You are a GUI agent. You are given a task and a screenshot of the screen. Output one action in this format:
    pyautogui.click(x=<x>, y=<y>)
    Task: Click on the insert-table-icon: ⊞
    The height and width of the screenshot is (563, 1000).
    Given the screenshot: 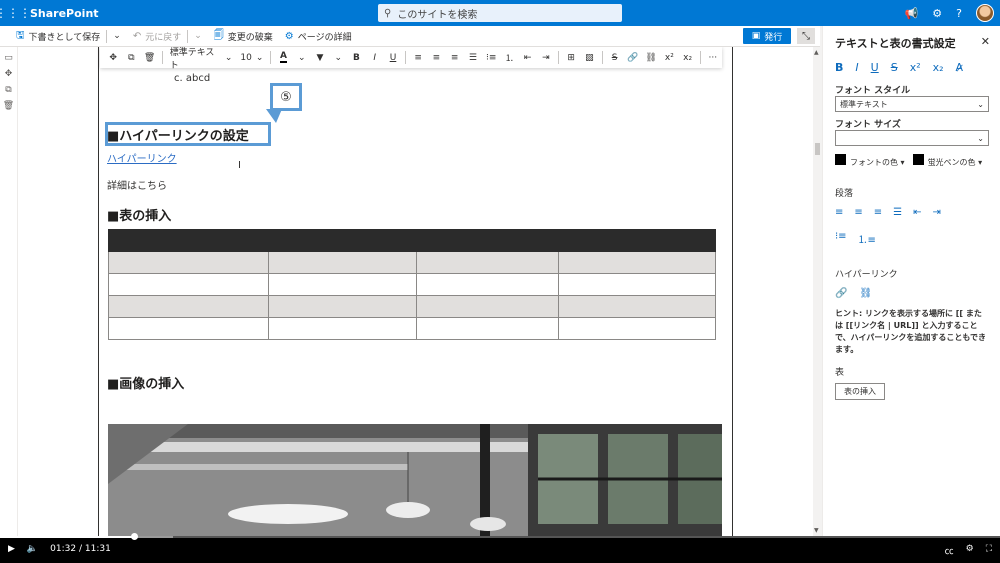 What is the action you would take?
    pyautogui.click(x=571, y=57)
    